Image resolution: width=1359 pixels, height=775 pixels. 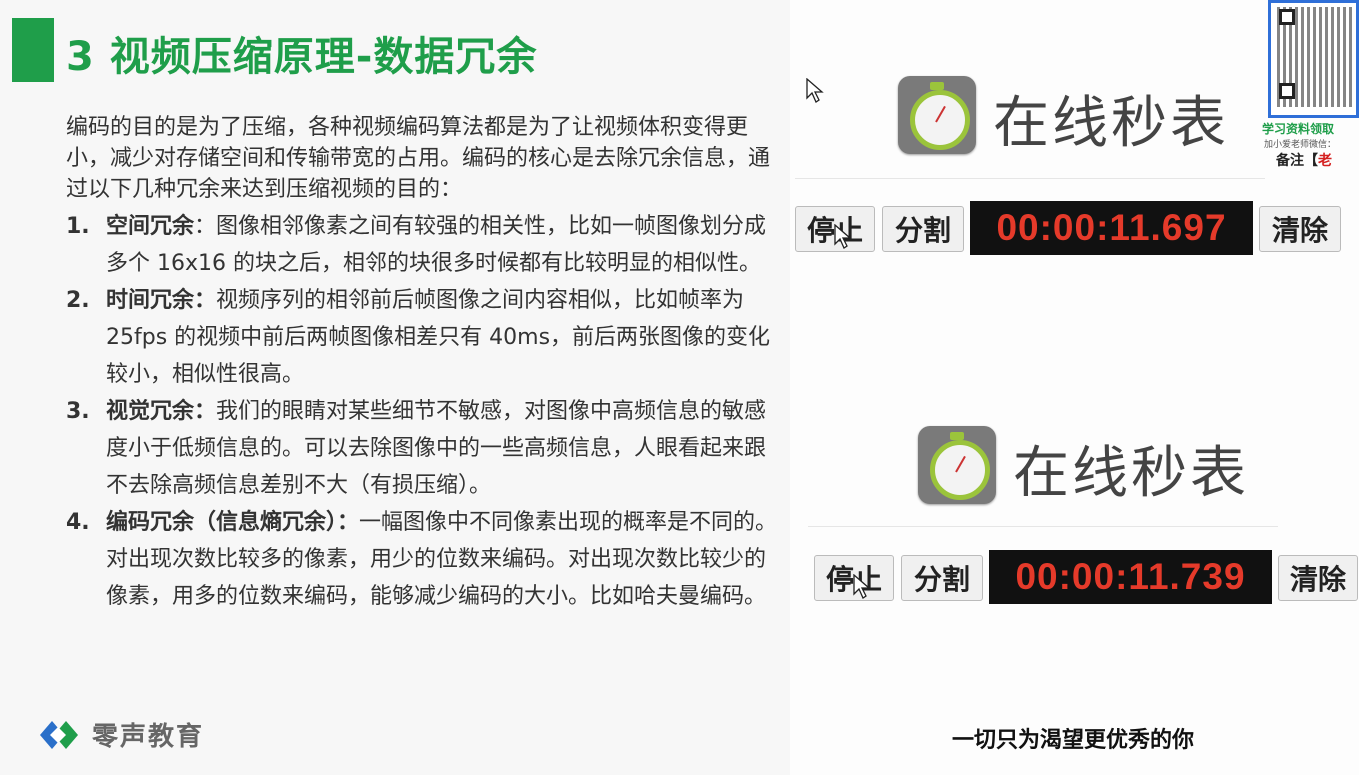 I want to click on list-term: 时间冗余：, so click(x=161, y=300).